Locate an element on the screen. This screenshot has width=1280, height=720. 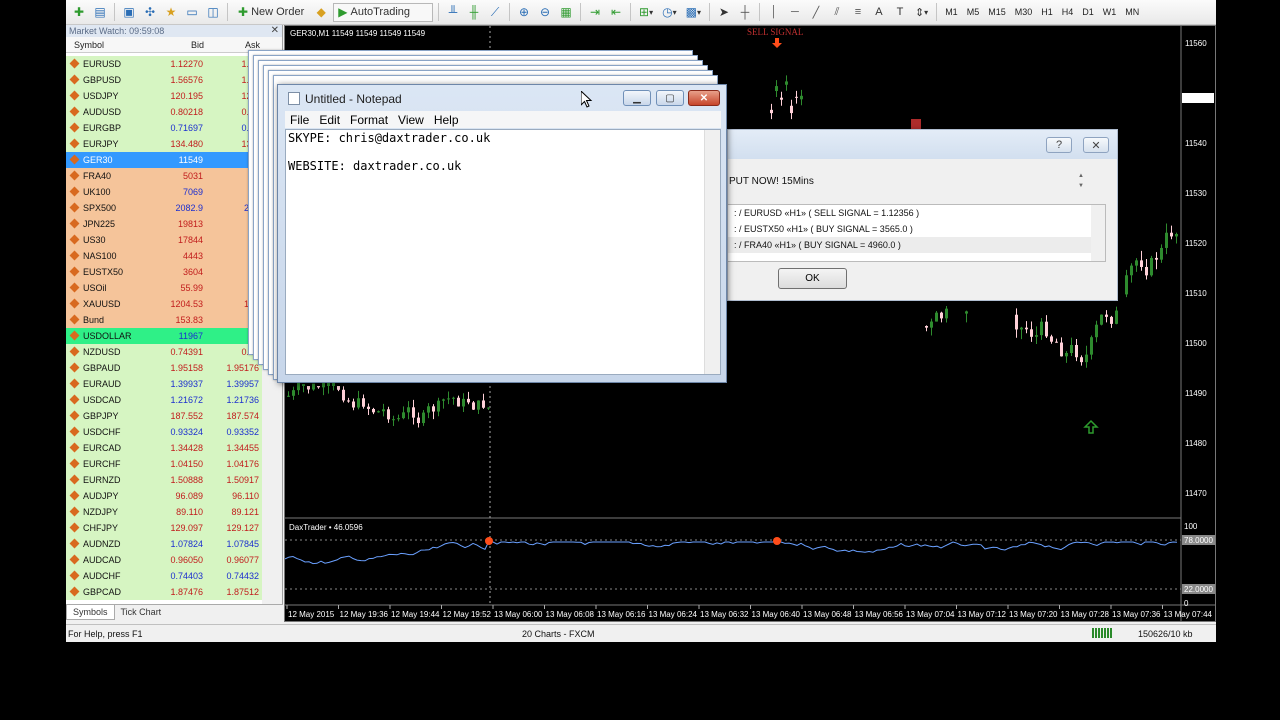
new-order-button: ✚ New Order is located at coordinates (271, 12).